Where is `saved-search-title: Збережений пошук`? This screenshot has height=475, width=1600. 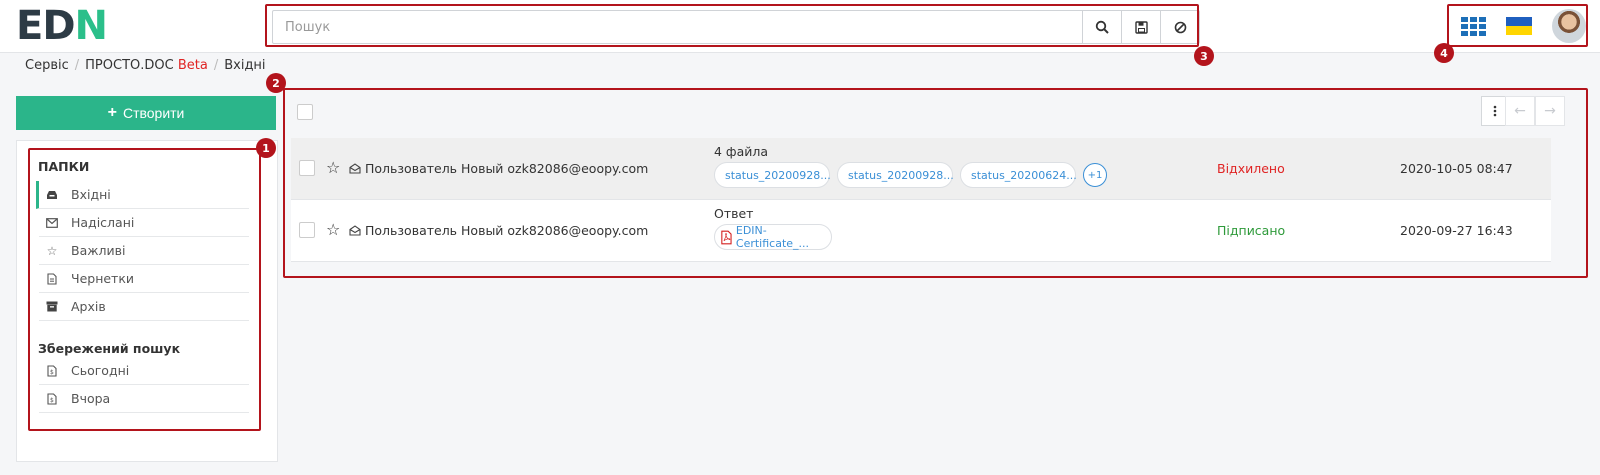
saved-search-title: Збережений пошук is located at coordinates (109, 348).